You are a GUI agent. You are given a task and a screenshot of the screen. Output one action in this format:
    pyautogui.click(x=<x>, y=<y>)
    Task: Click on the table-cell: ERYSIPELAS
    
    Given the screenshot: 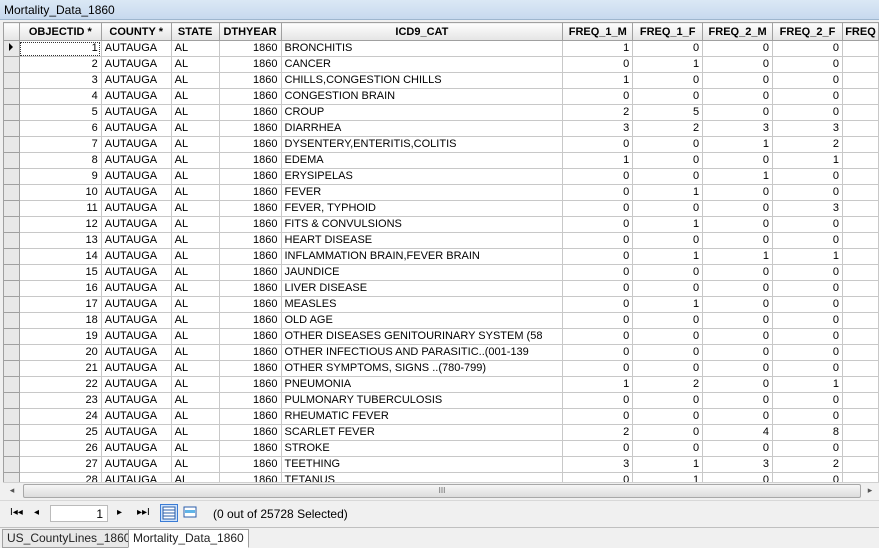 What is the action you would take?
    pyautogui.click(x=422, y=176)
    